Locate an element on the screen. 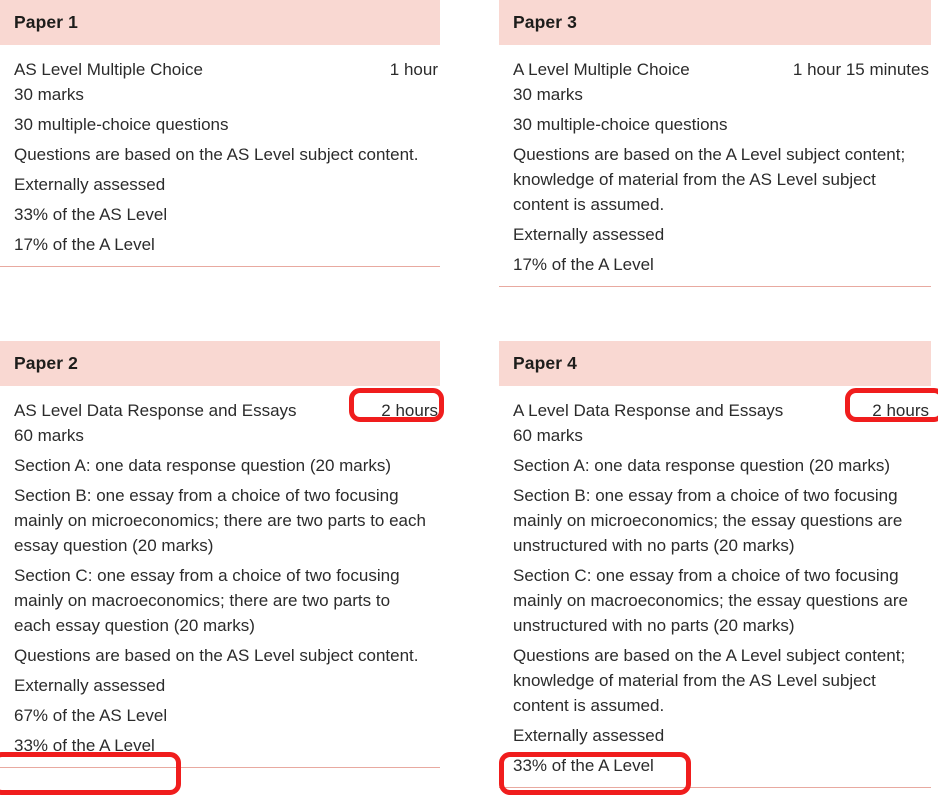 This screenshot has height=806, width=938. paper-duration: 1 hour 15 minutes is located at coordinates (860, 69).